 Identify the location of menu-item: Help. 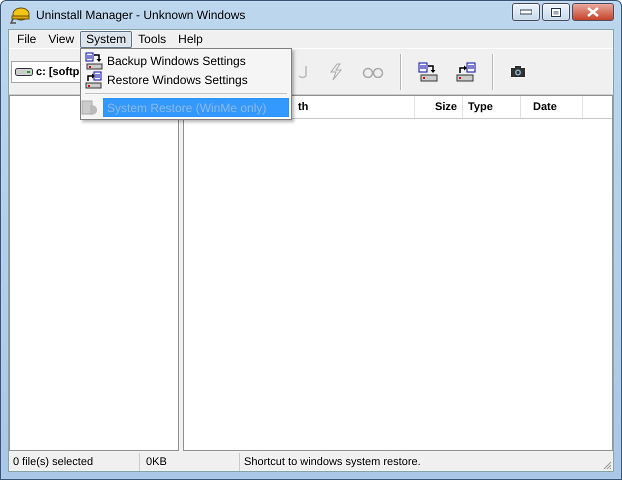
(190, 39).